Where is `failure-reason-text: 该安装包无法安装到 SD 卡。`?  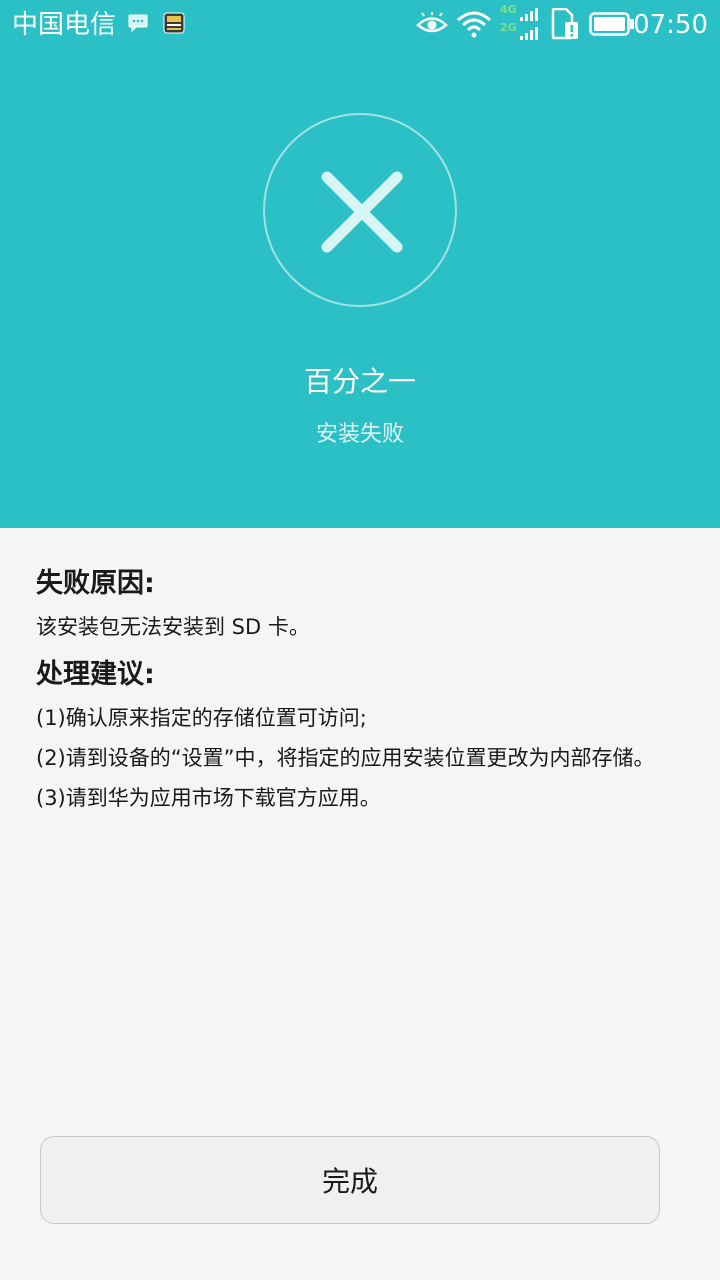 failure-reason-text: 该安装包无法安装到 SD 卡。 is located at coordinates (173, 627).